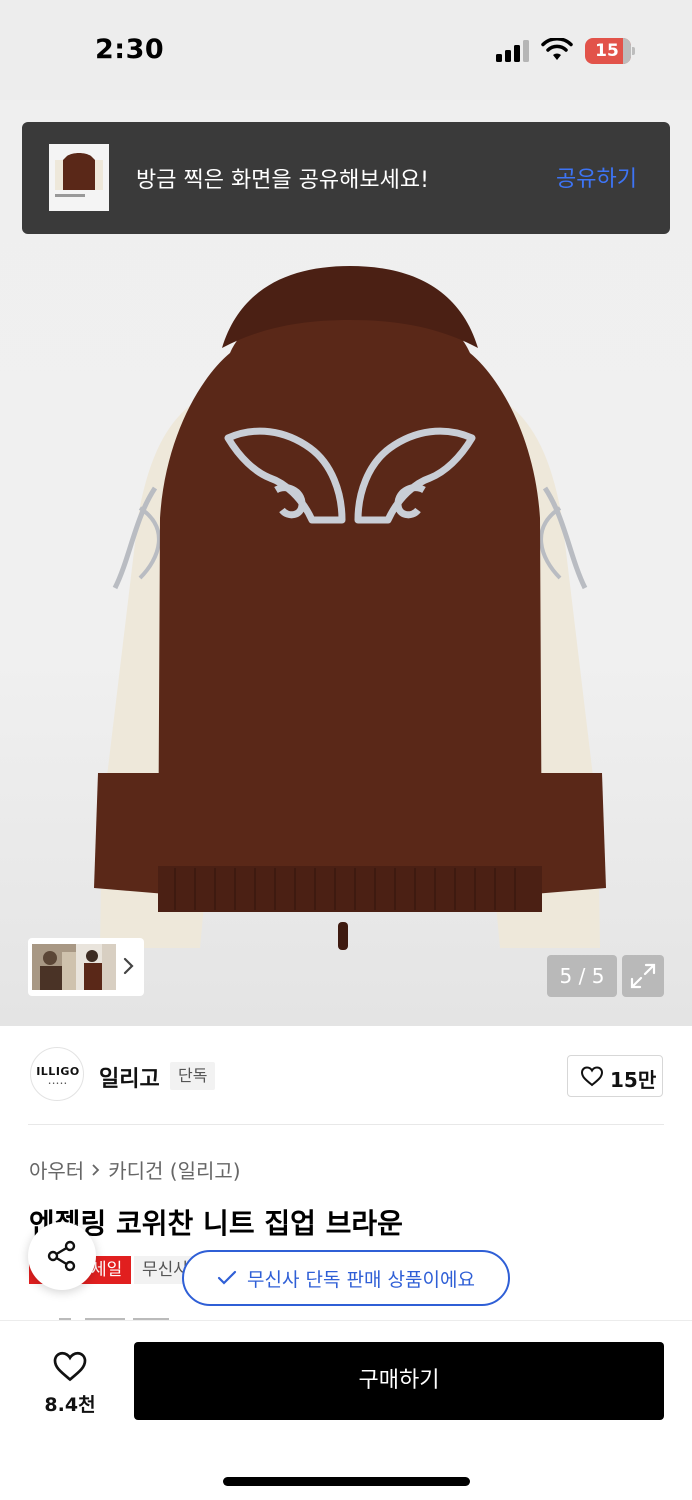  I want to click on screenshot-thumbnail, so click(79, 177).